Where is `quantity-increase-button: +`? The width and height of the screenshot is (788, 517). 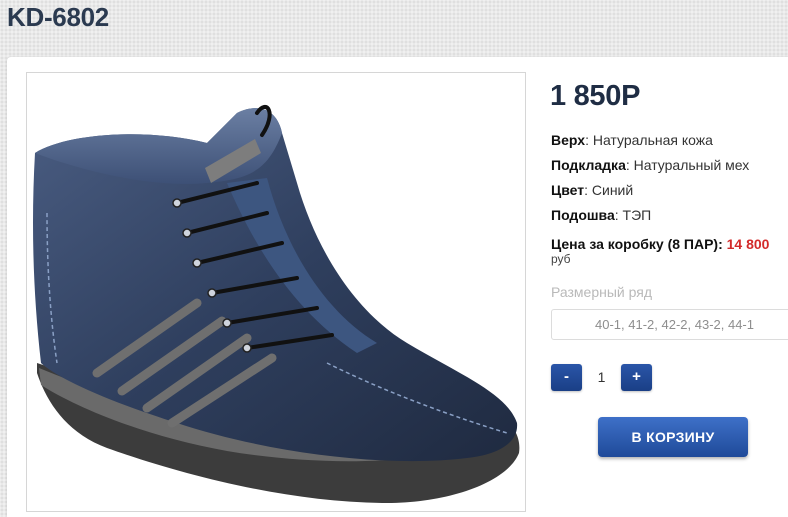 quantity-increase-button: + is located at coordinates (636, 377).